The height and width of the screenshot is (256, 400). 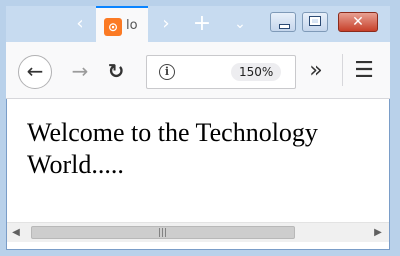 I want to click on scrollbar-grip: |||, so click(x=163, y=233).